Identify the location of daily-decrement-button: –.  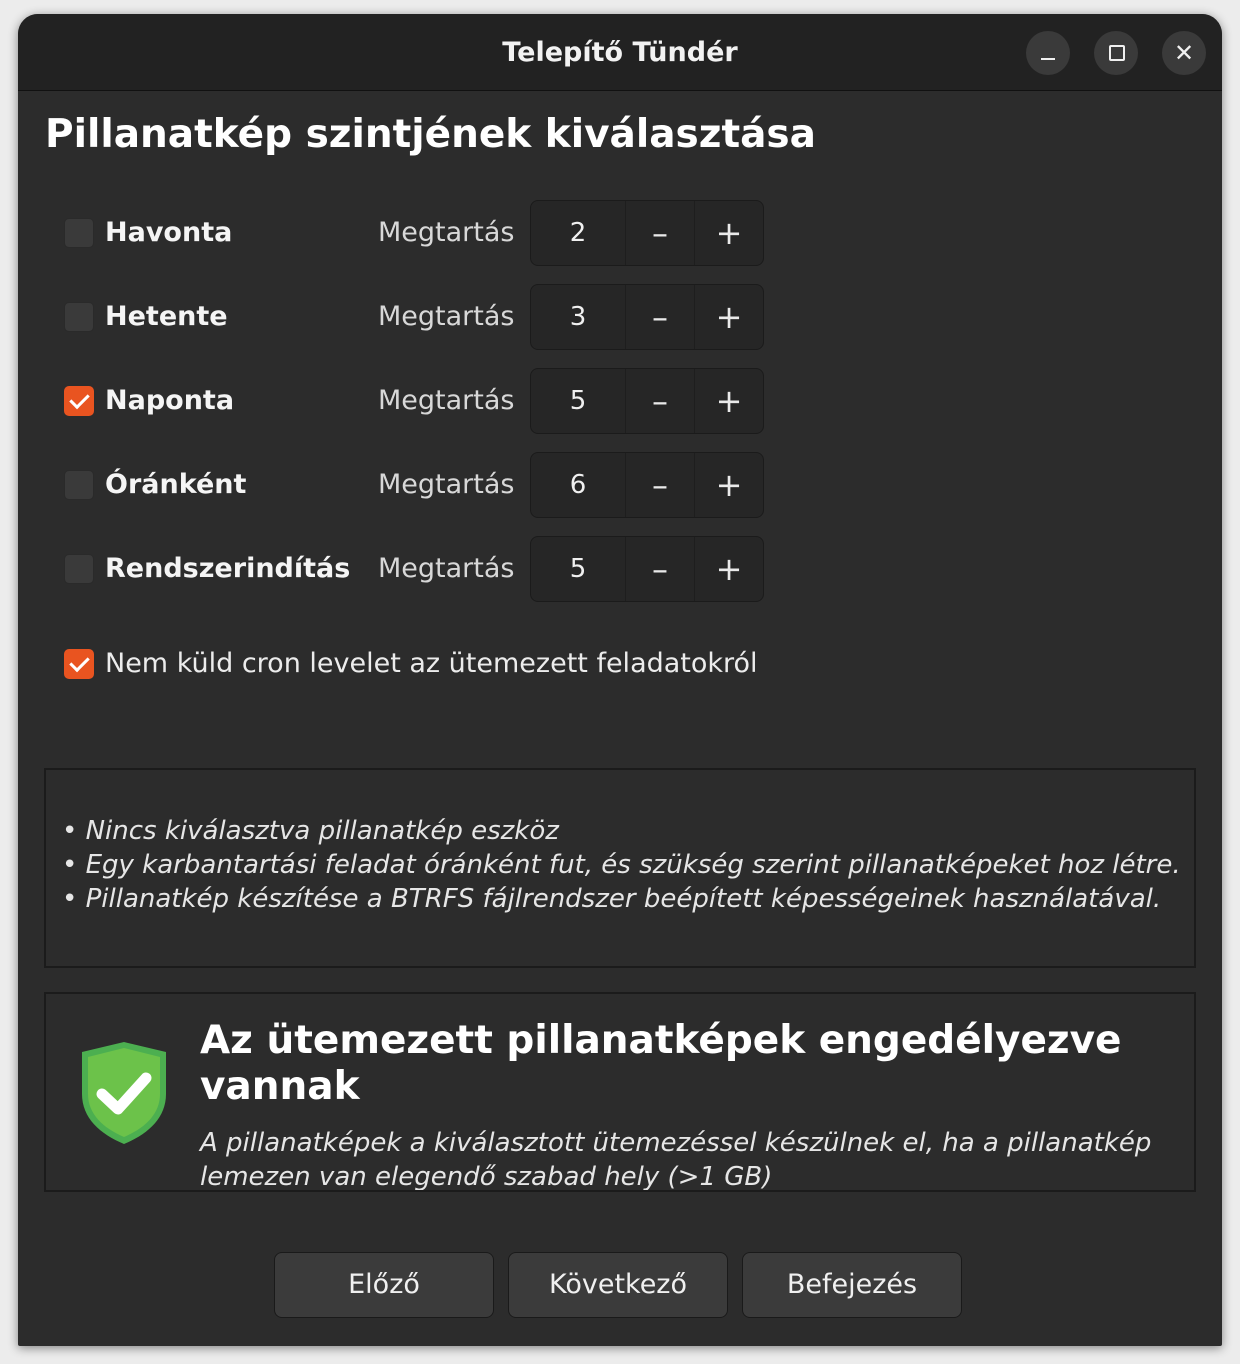
(659, 401).